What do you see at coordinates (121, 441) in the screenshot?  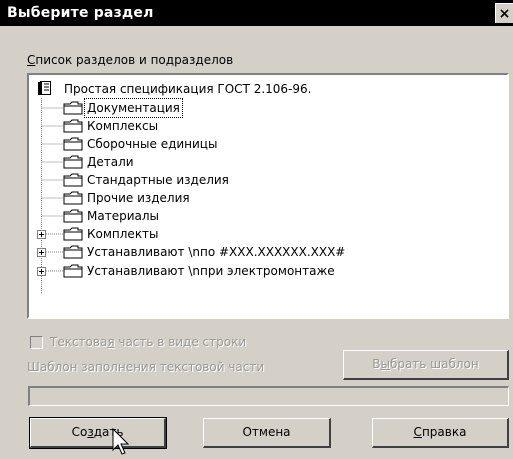 I see `mouse-pointer-icon` at bounding box center [121, 441].